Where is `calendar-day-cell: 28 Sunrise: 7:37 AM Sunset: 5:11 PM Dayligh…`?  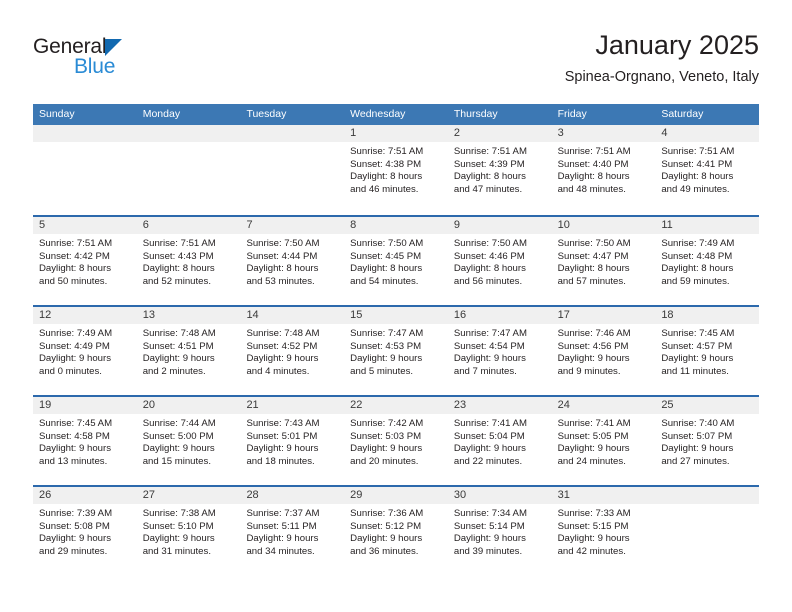 calendar-day-cell: 28 Sunrise: 7:37 AM Sunset: 5:11 PM Dayligh… is located at coordinates (292, 531).